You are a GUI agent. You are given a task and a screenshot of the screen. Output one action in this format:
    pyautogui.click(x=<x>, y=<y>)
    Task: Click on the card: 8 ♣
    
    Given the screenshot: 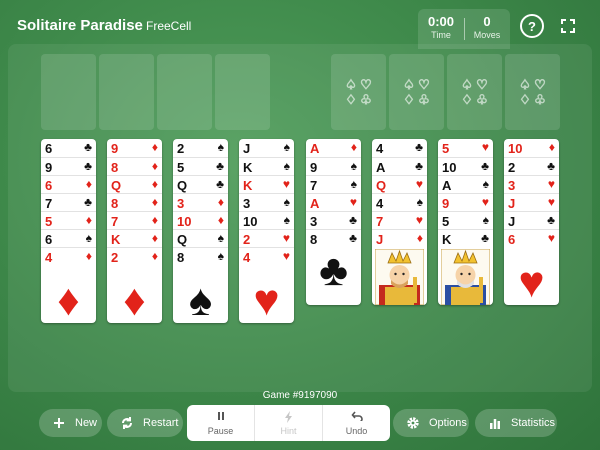 What is the action you would take?
    pyautogui.click(x=333, y=238)
    